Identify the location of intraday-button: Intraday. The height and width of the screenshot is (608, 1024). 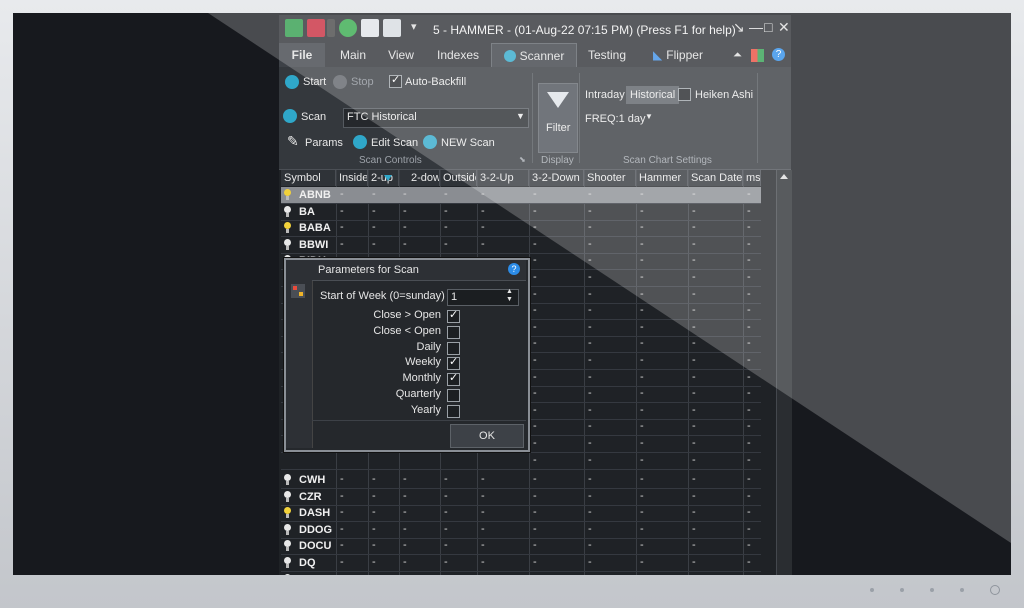
(605, 95).